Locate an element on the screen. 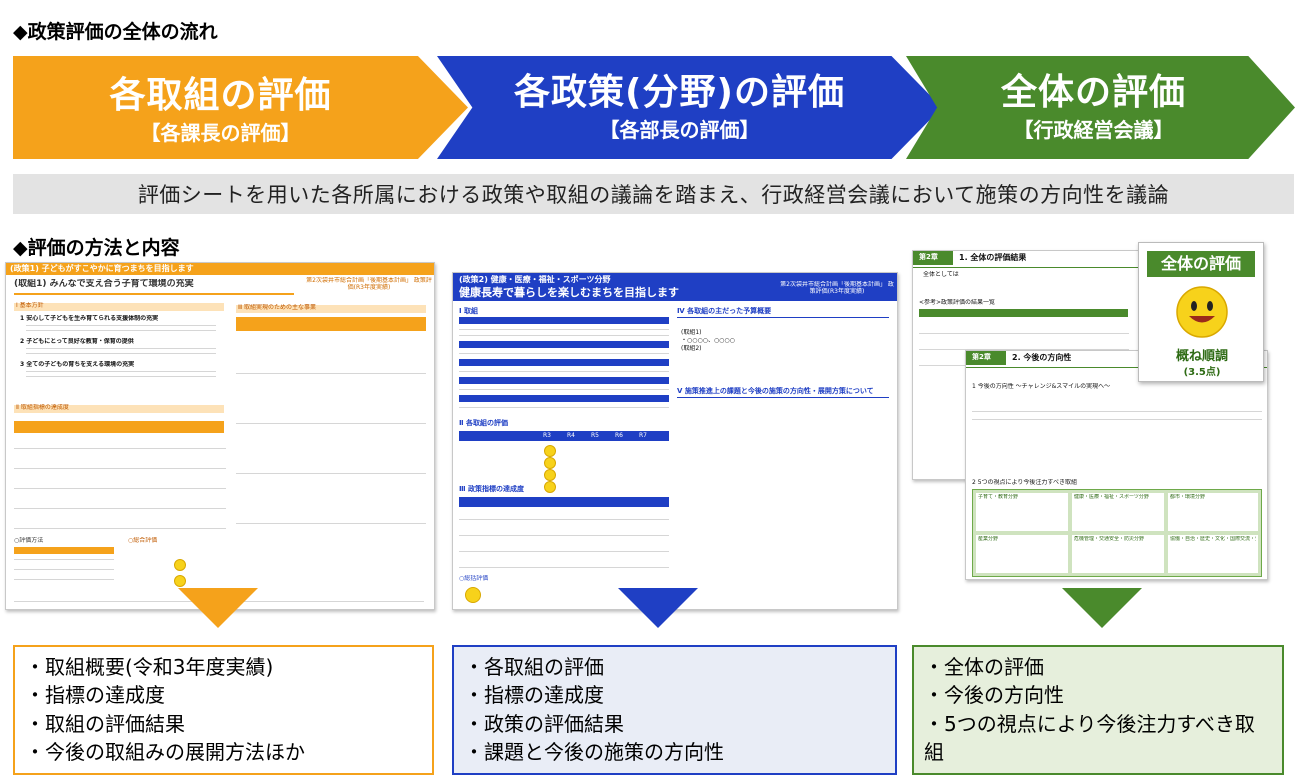 This screenshot has height=784, width=1297. sheet-policy: (政策1) 子どもがすこやかに育つまちを目指します is located at coordinates (102, 268).